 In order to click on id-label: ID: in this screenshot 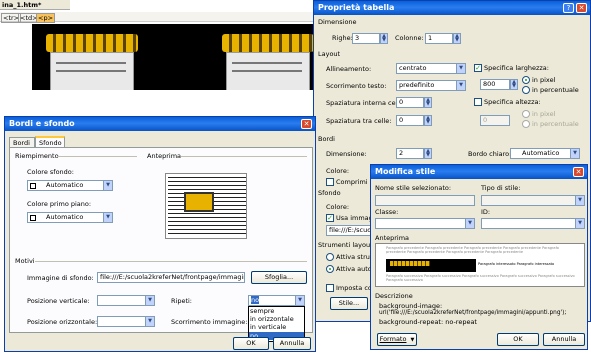, I will do `click(486, 212)`.